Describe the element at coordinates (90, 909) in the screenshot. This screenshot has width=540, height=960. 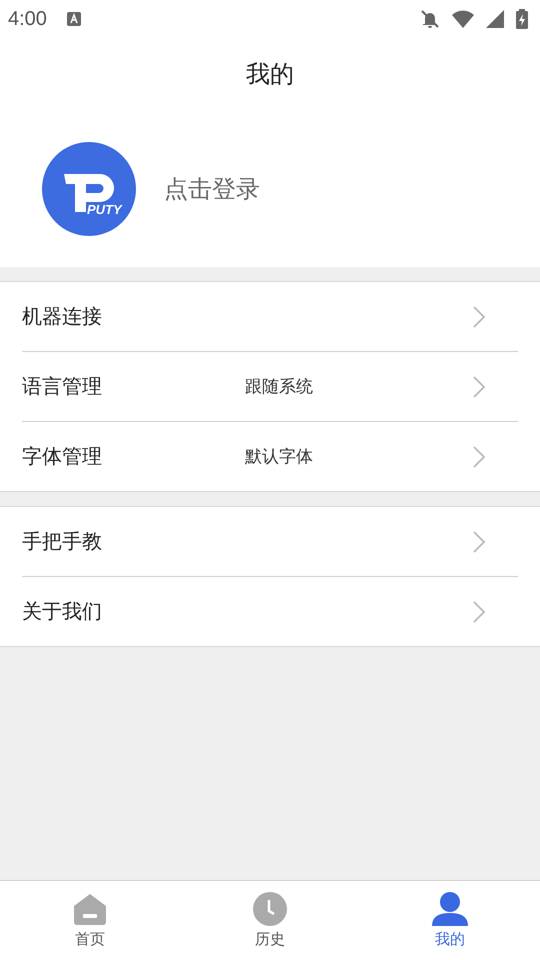
I see `home-icon` at that location.